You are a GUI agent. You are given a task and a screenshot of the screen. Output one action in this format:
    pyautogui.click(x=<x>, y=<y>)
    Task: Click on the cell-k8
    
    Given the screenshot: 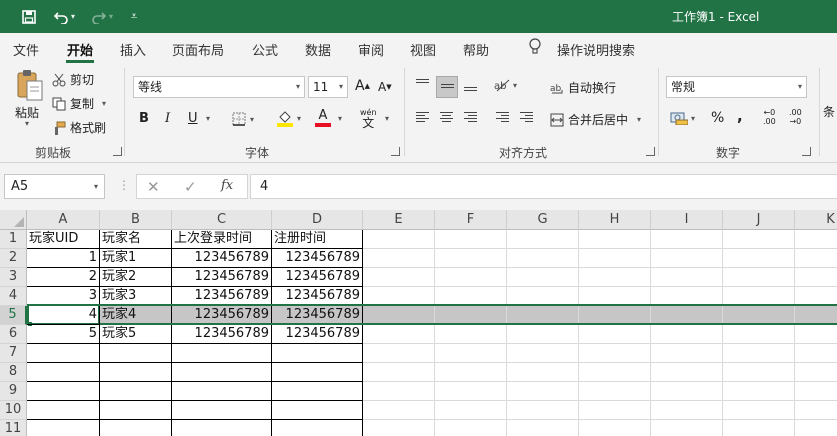 What is the action you would take?
    pyautogui.click(x=816, y=372)
    